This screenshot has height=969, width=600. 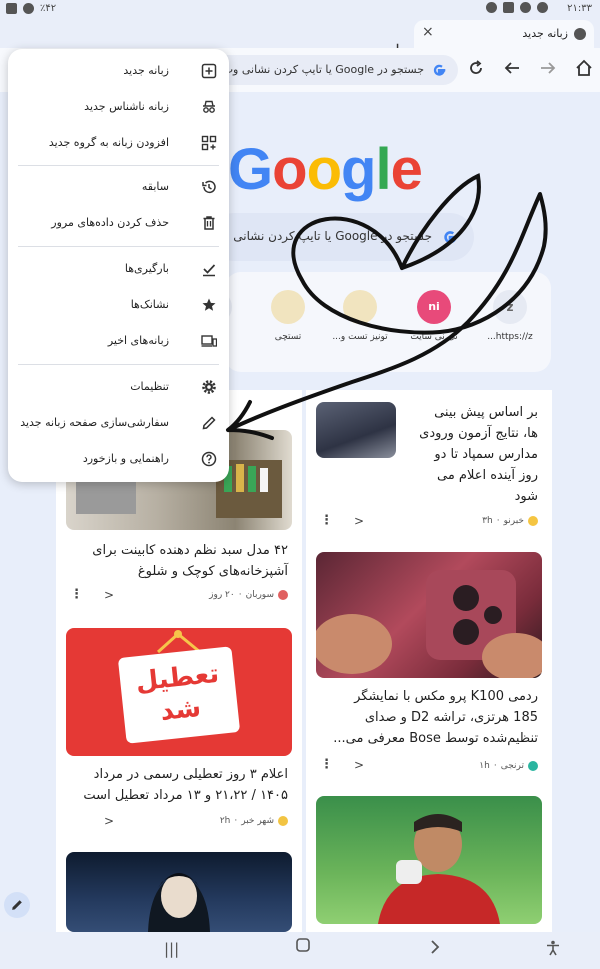 I want to click on menu-item-settings: تنظیمات, so click(x=118, y=387).